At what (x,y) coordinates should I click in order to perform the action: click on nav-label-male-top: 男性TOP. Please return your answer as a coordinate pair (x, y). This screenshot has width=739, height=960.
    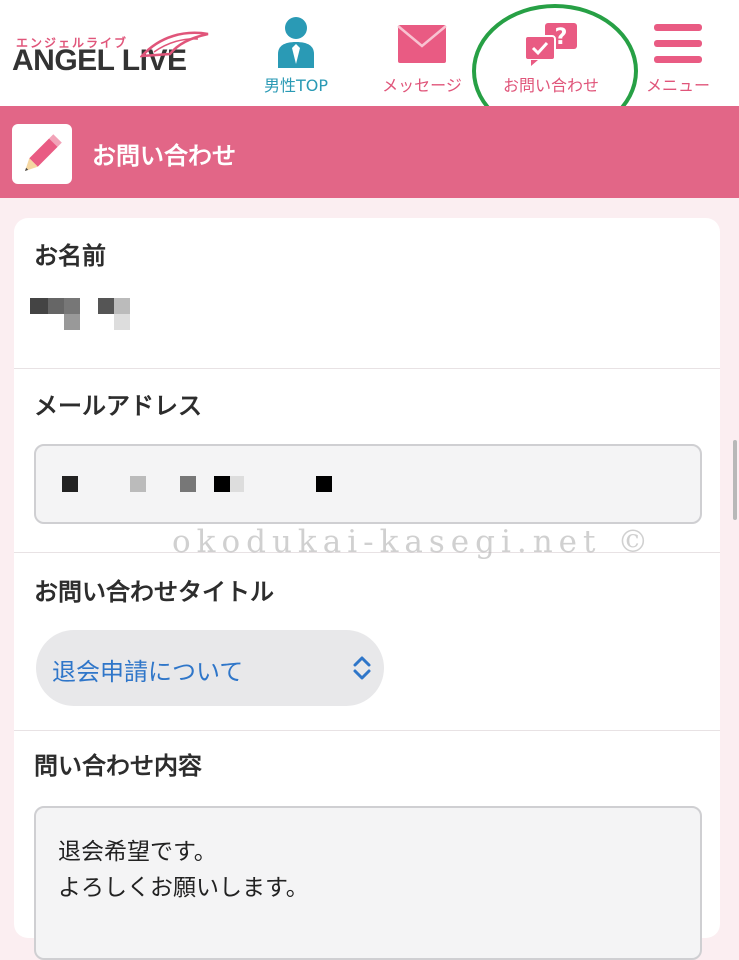
    Looking at the image, I should click on (296, 85).